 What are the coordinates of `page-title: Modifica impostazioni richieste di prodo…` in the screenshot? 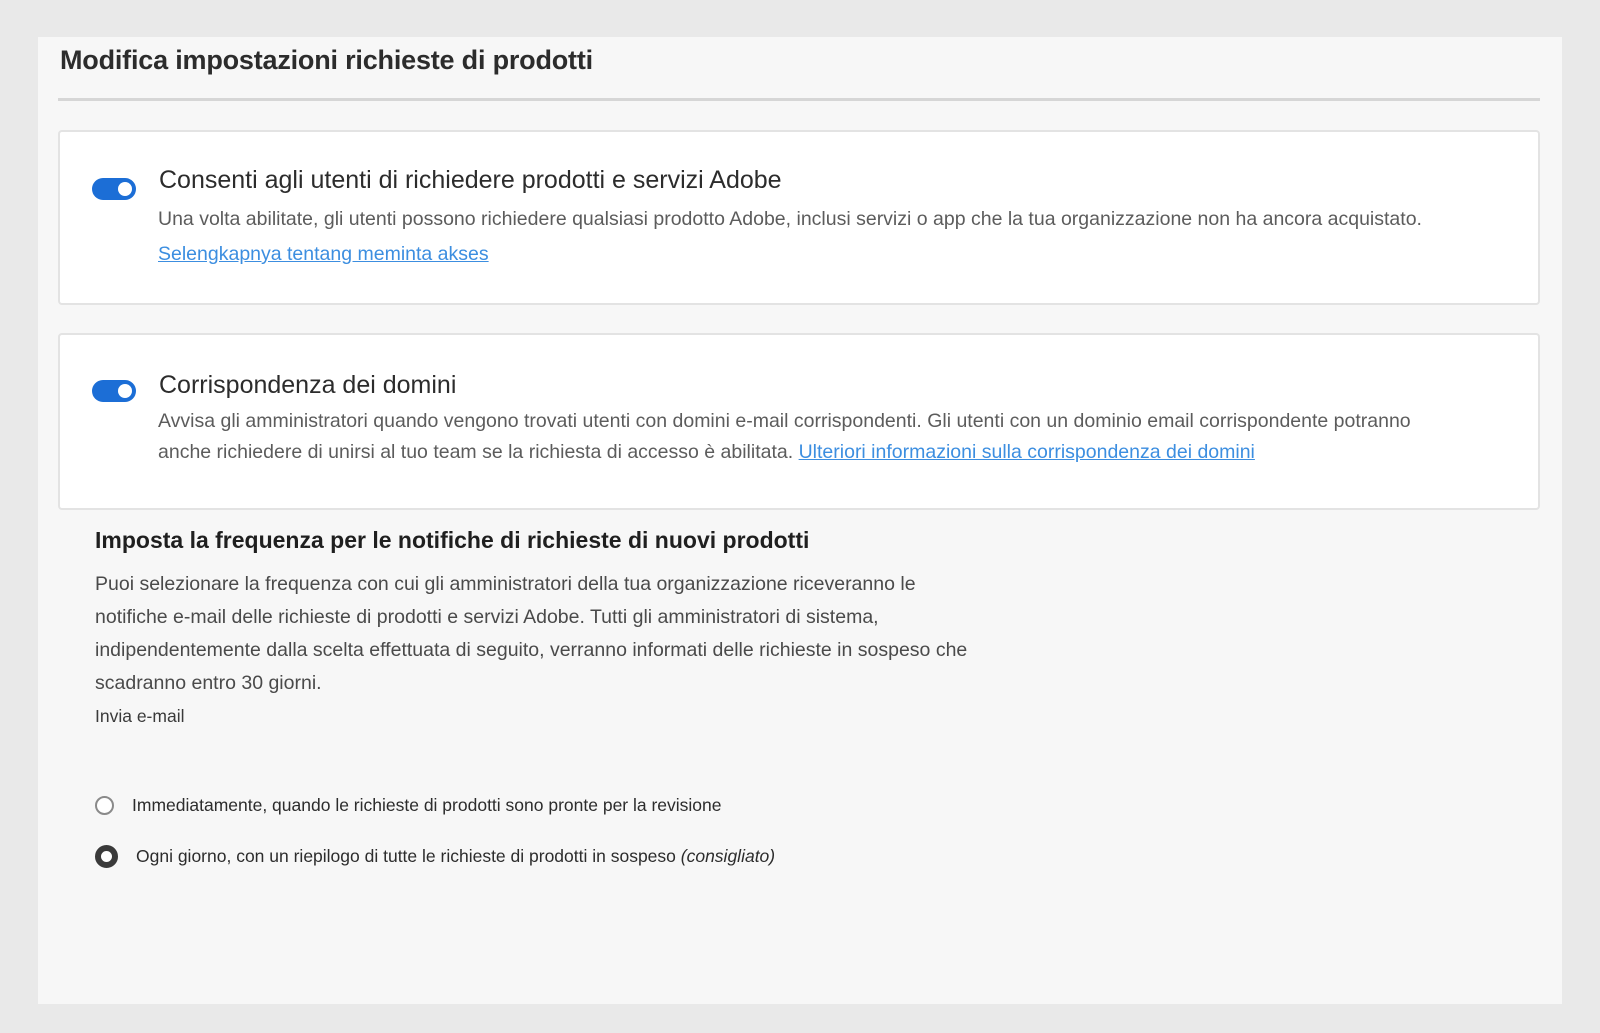 It's located at (326, 60).